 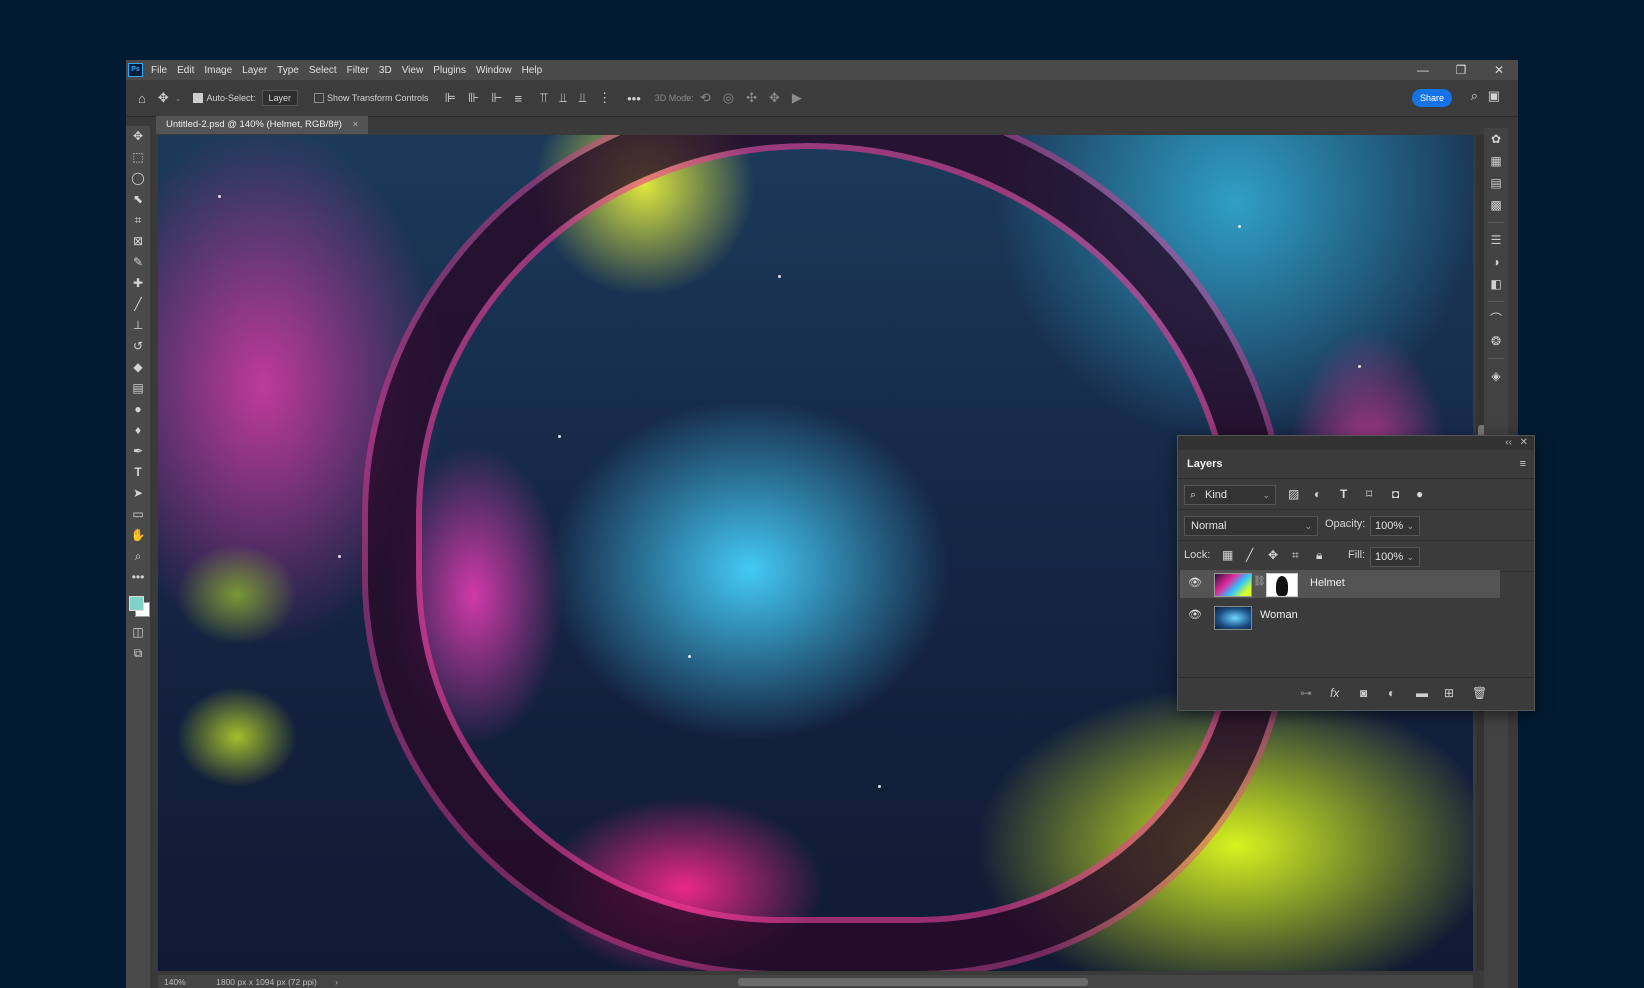 I want to click on workspace-icon: ▣, so click(x=1494, y=96).